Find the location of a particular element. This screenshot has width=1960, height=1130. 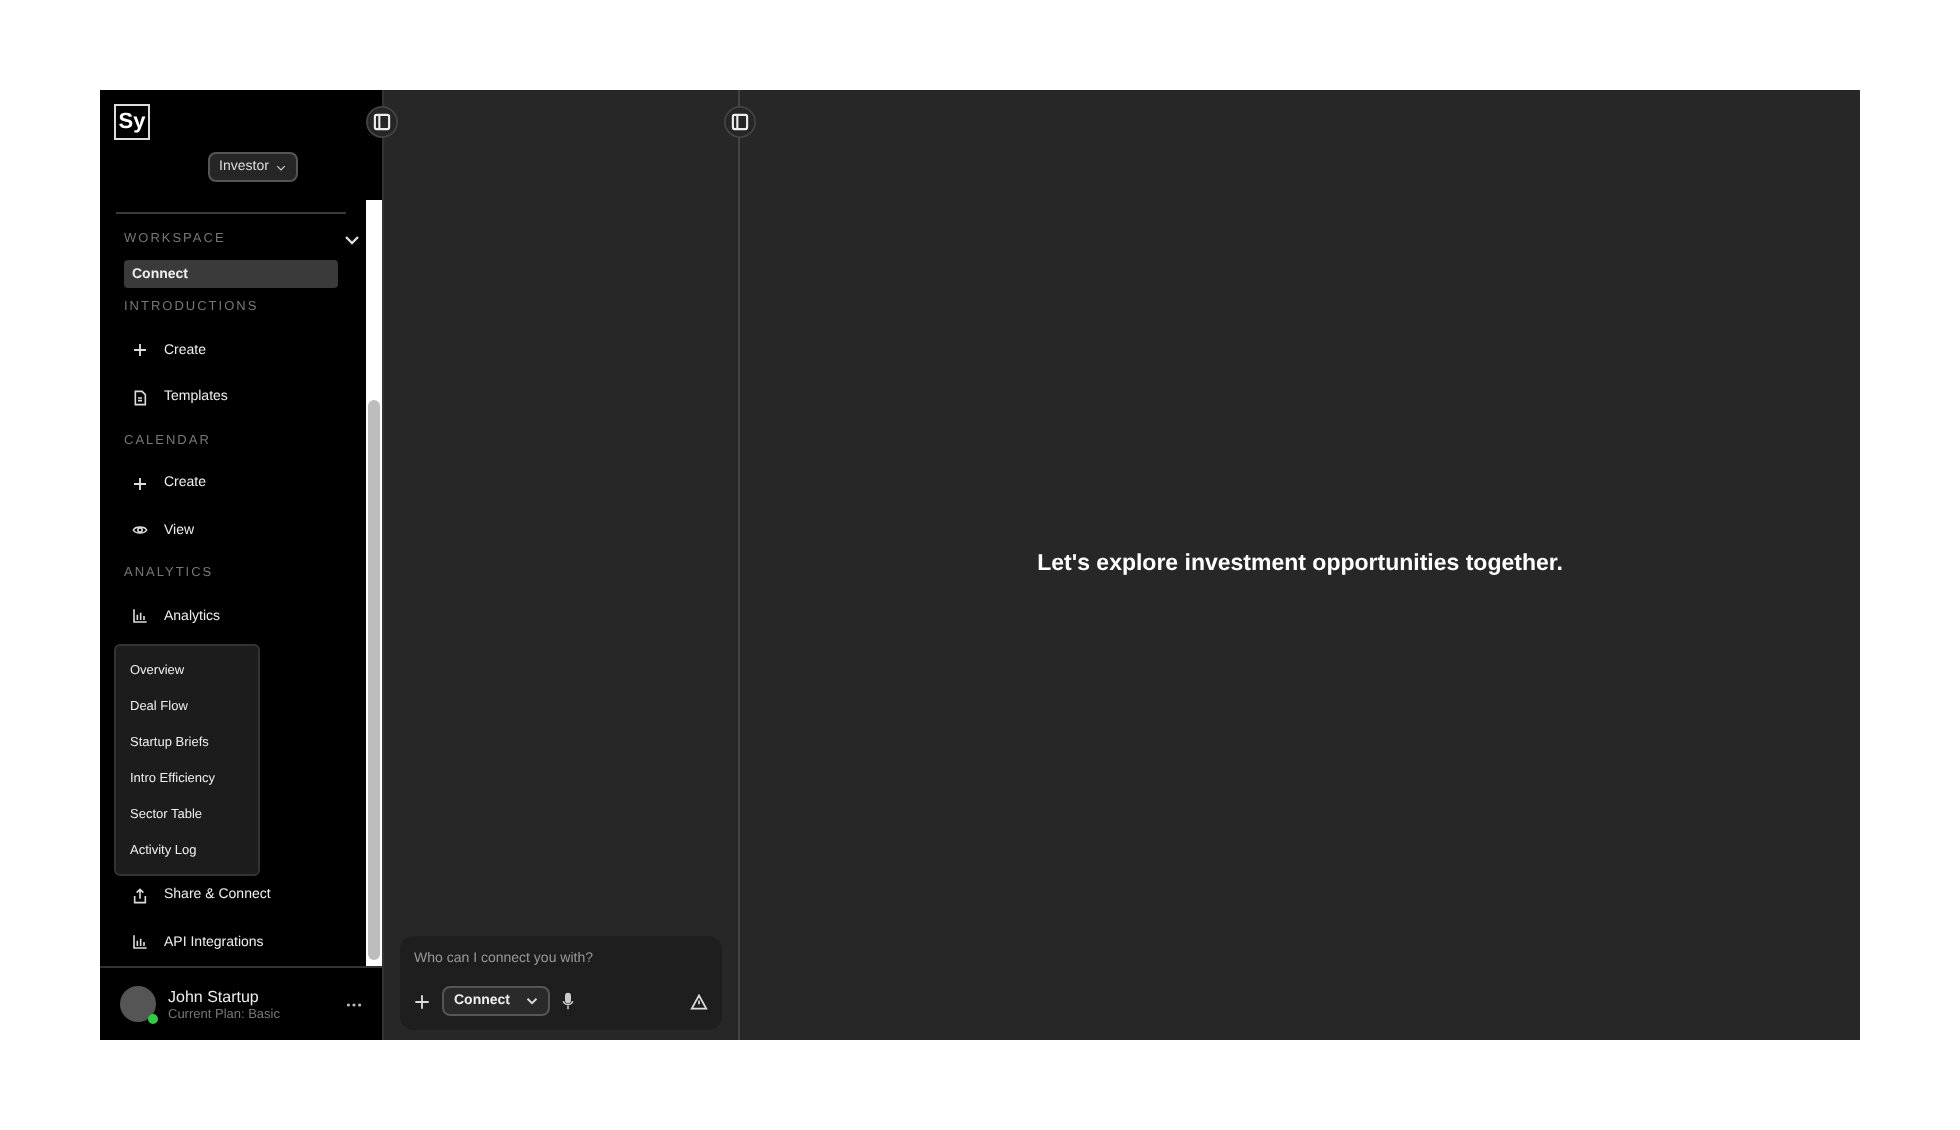

user-name: John Startup is located at coordinates (213, 996).